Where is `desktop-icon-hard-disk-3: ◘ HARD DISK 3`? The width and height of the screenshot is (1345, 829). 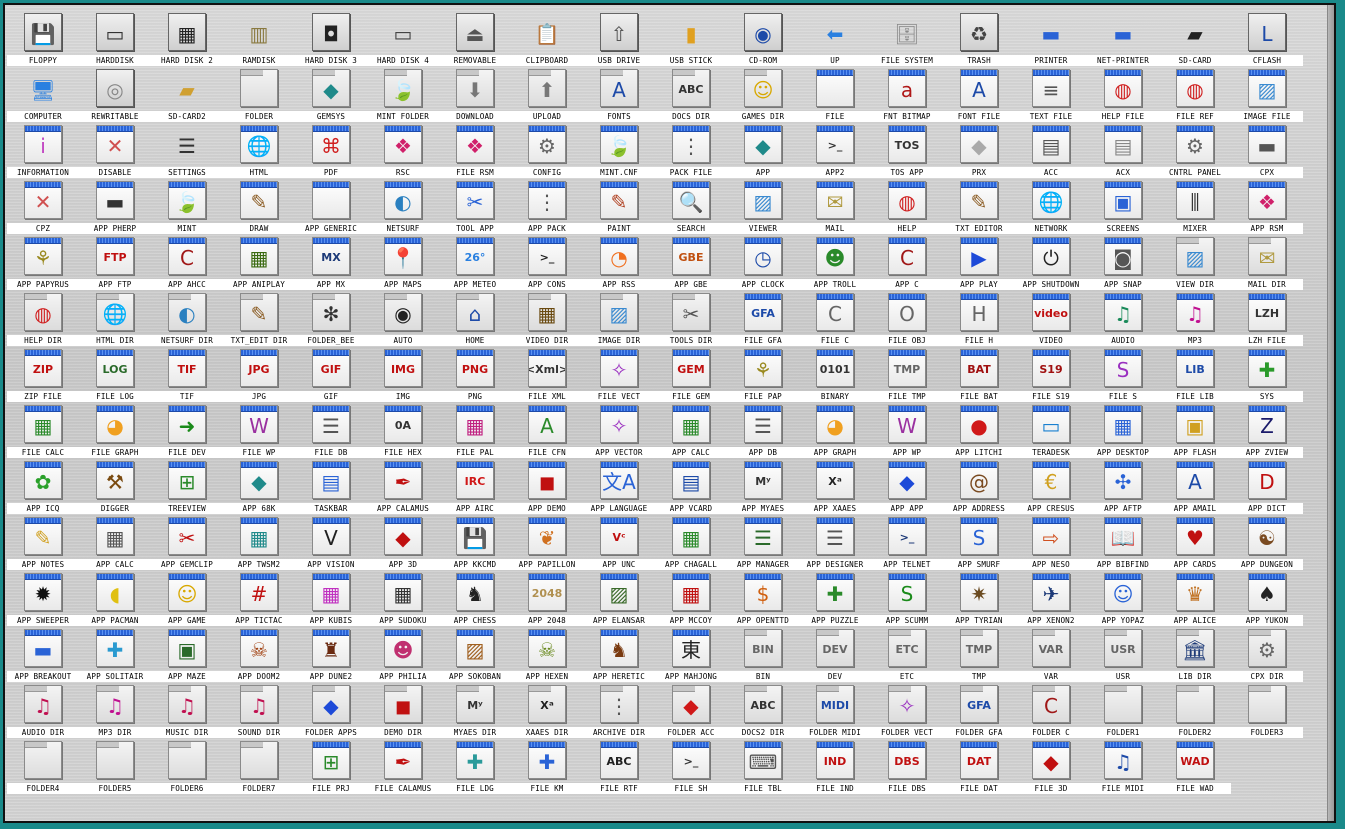 desktop-icon-hard-disk-3: ◘ HARD DISK 3 is located at coordinates (331, 39).